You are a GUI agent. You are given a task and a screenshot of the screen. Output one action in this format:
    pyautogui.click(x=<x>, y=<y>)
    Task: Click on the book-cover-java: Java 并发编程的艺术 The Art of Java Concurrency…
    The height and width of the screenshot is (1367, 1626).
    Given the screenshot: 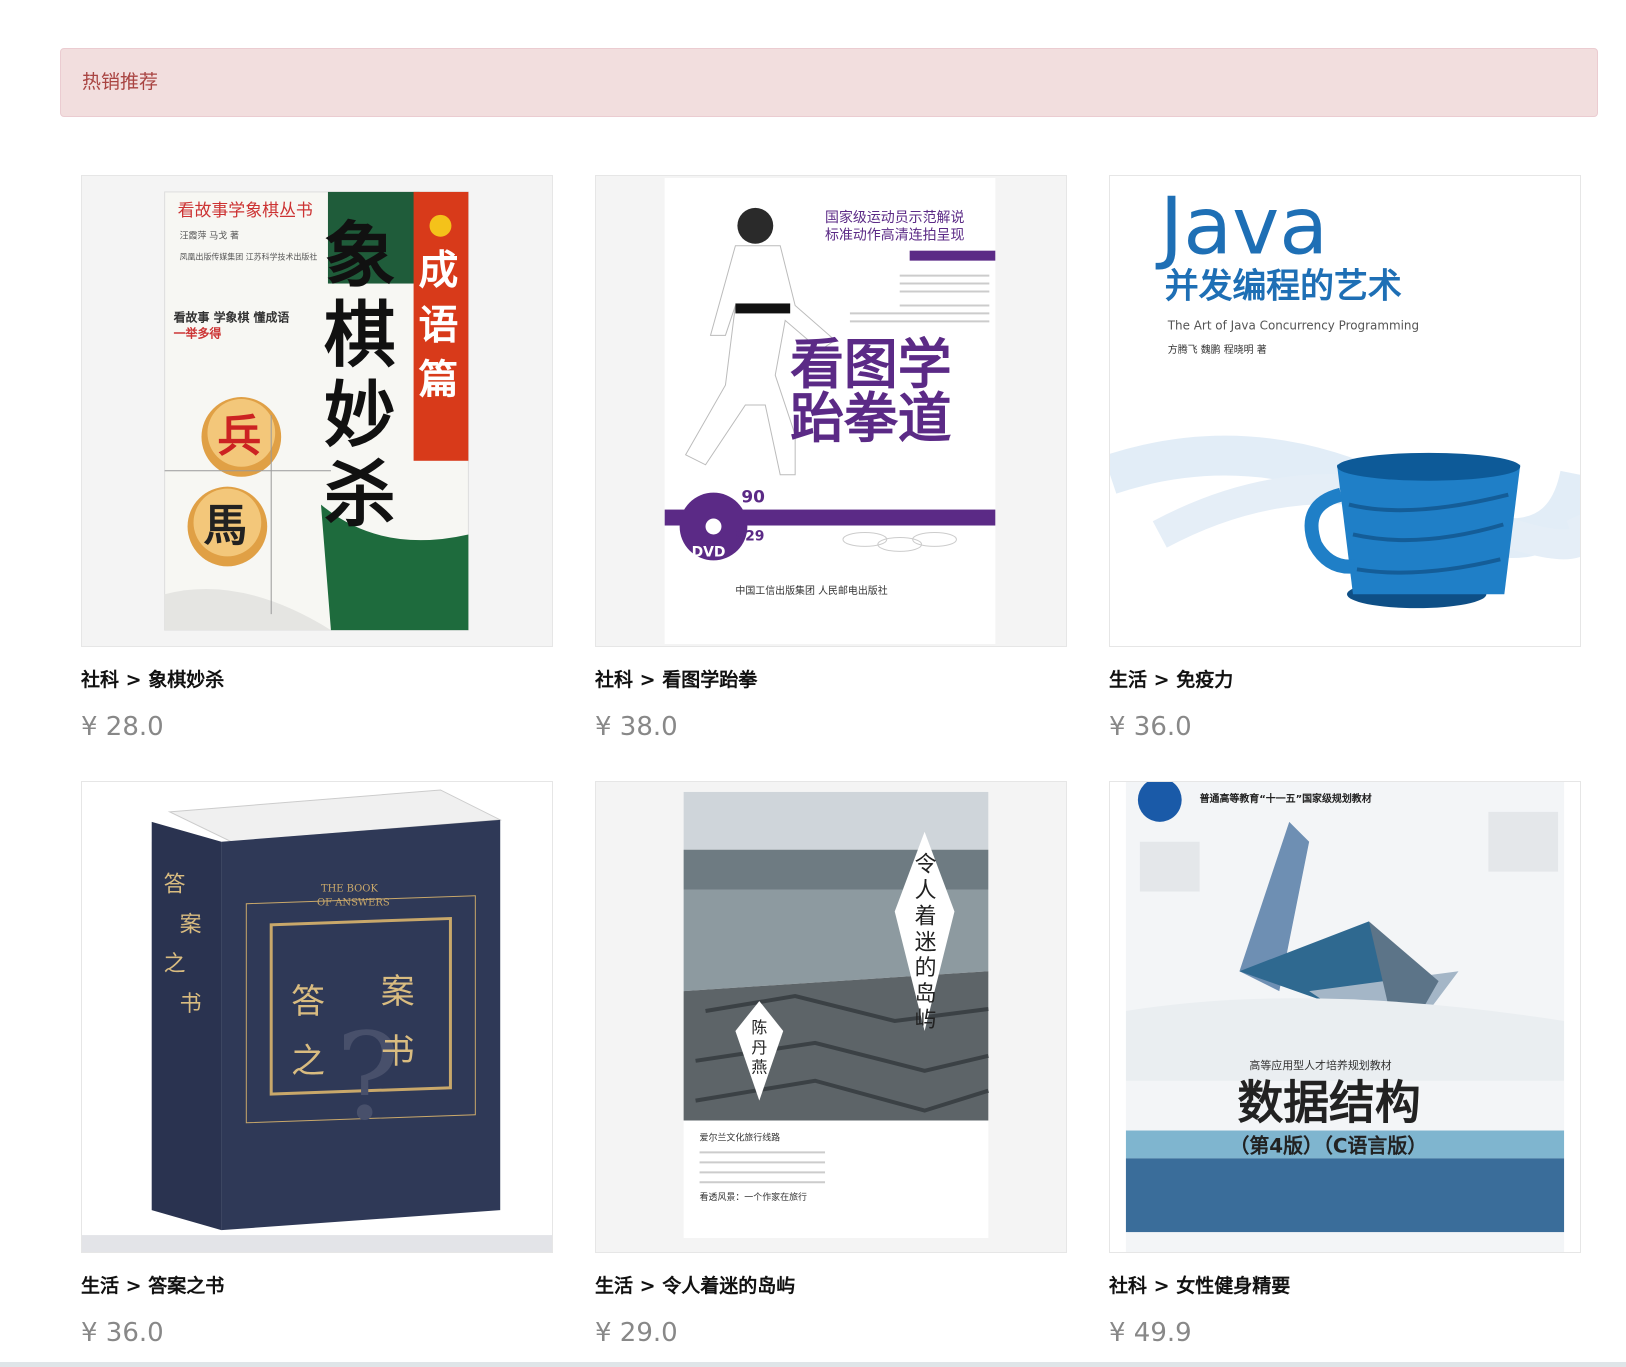 What is the action you would take?
    pyautogui.click(x=1345, y=411)
    